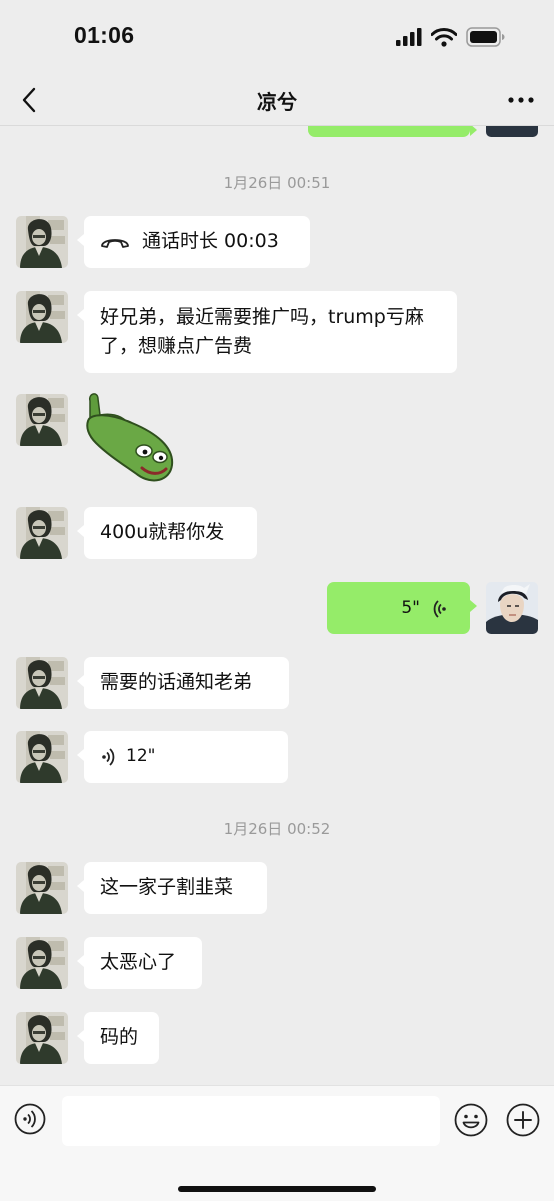 The width and height of the screenshot is (554, 1201). I want to click on voice-input-icon, so click(30, 1119).